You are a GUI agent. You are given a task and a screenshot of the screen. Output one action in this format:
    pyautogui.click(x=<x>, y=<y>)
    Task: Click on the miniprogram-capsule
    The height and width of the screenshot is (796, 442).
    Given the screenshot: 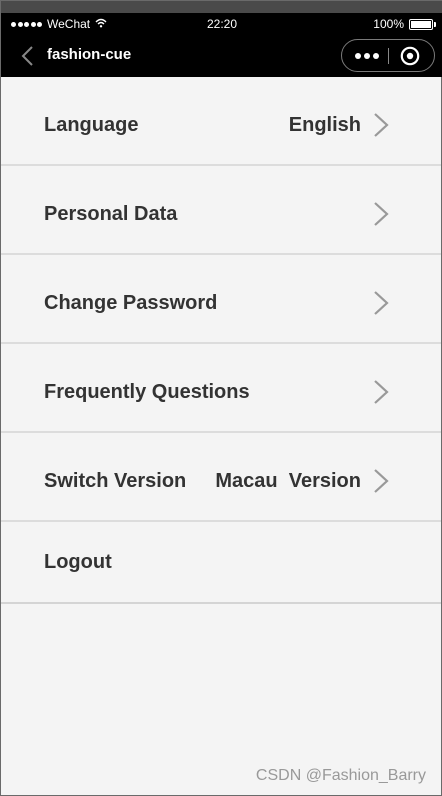 What is the action you would take?
    pyautogui.click(x=388, y=55)
    